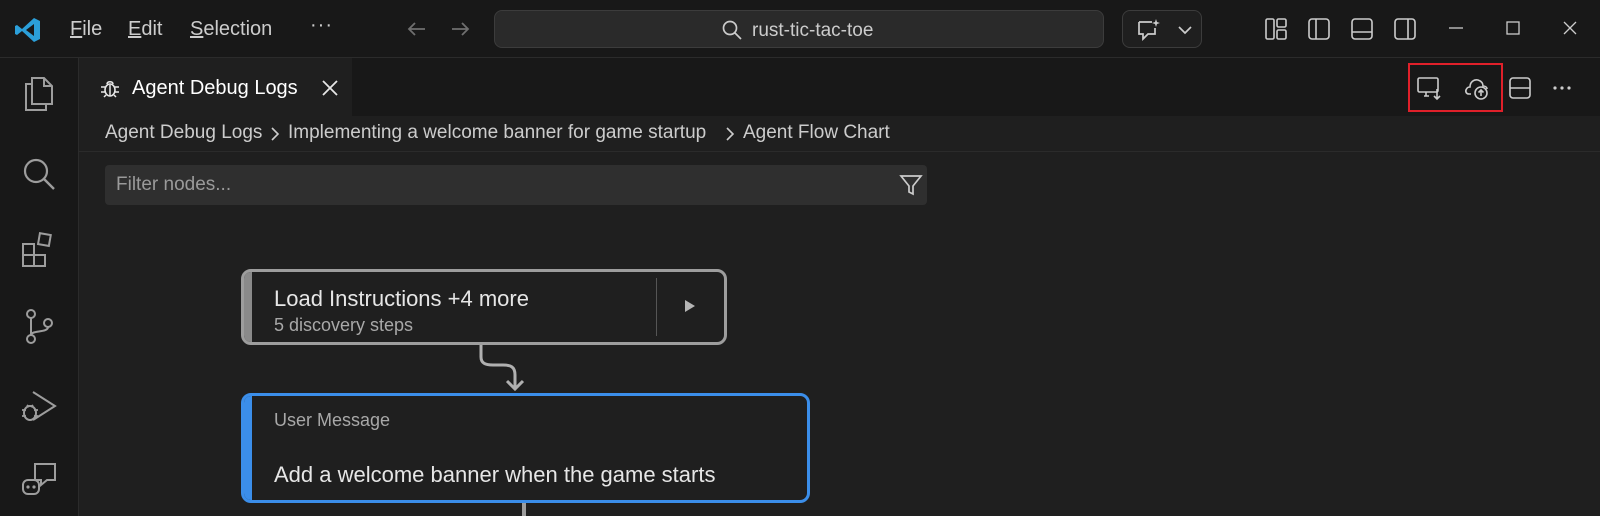  What do you see at coordinates (1276, 29) in the screenshot?
I see `customize-layout-icon` at bounding box center [1276, 29].